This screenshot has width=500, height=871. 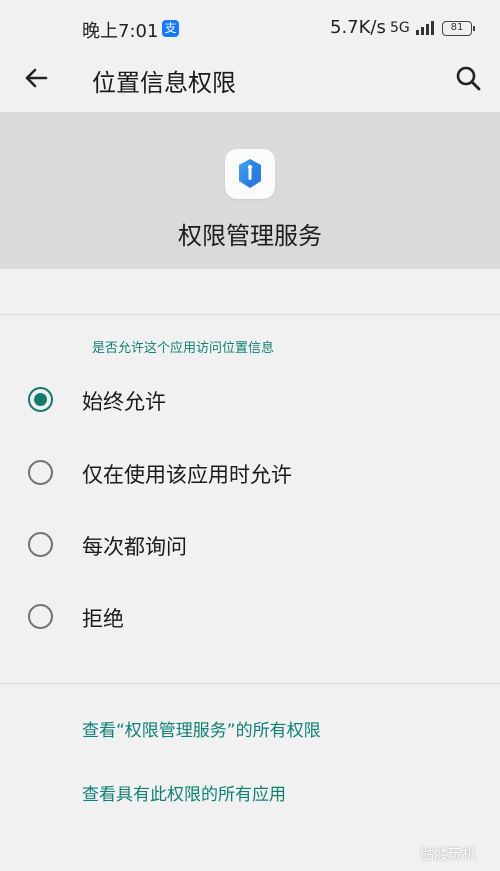 What do you see at coordinates (250, 400) in the screenshot?
I see `option-always-allow: 始终允许` at bounding box center [250, 400].